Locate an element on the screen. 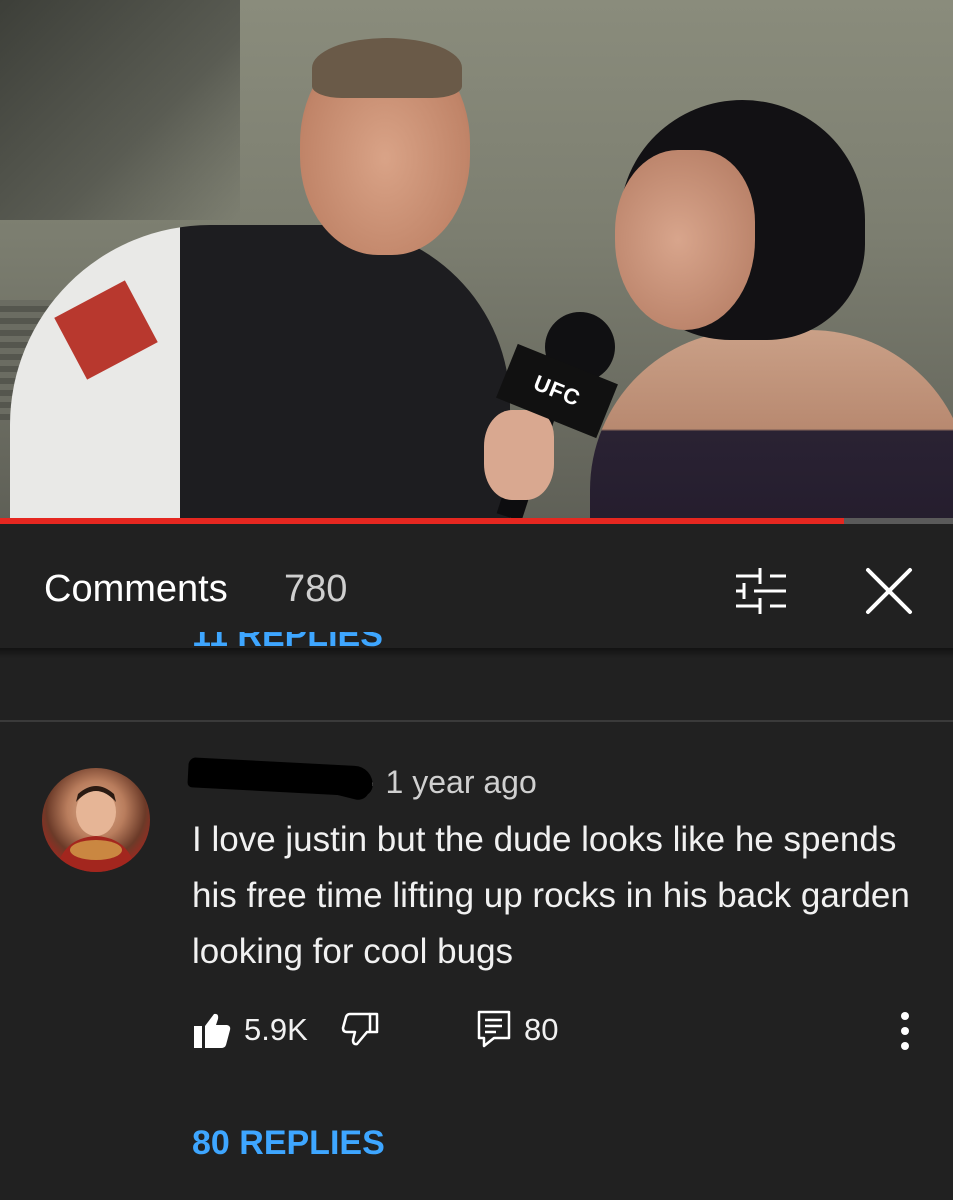 This screenshot has height=1200, width=953. more-vert-icon is located at coordinates (905, 1031).